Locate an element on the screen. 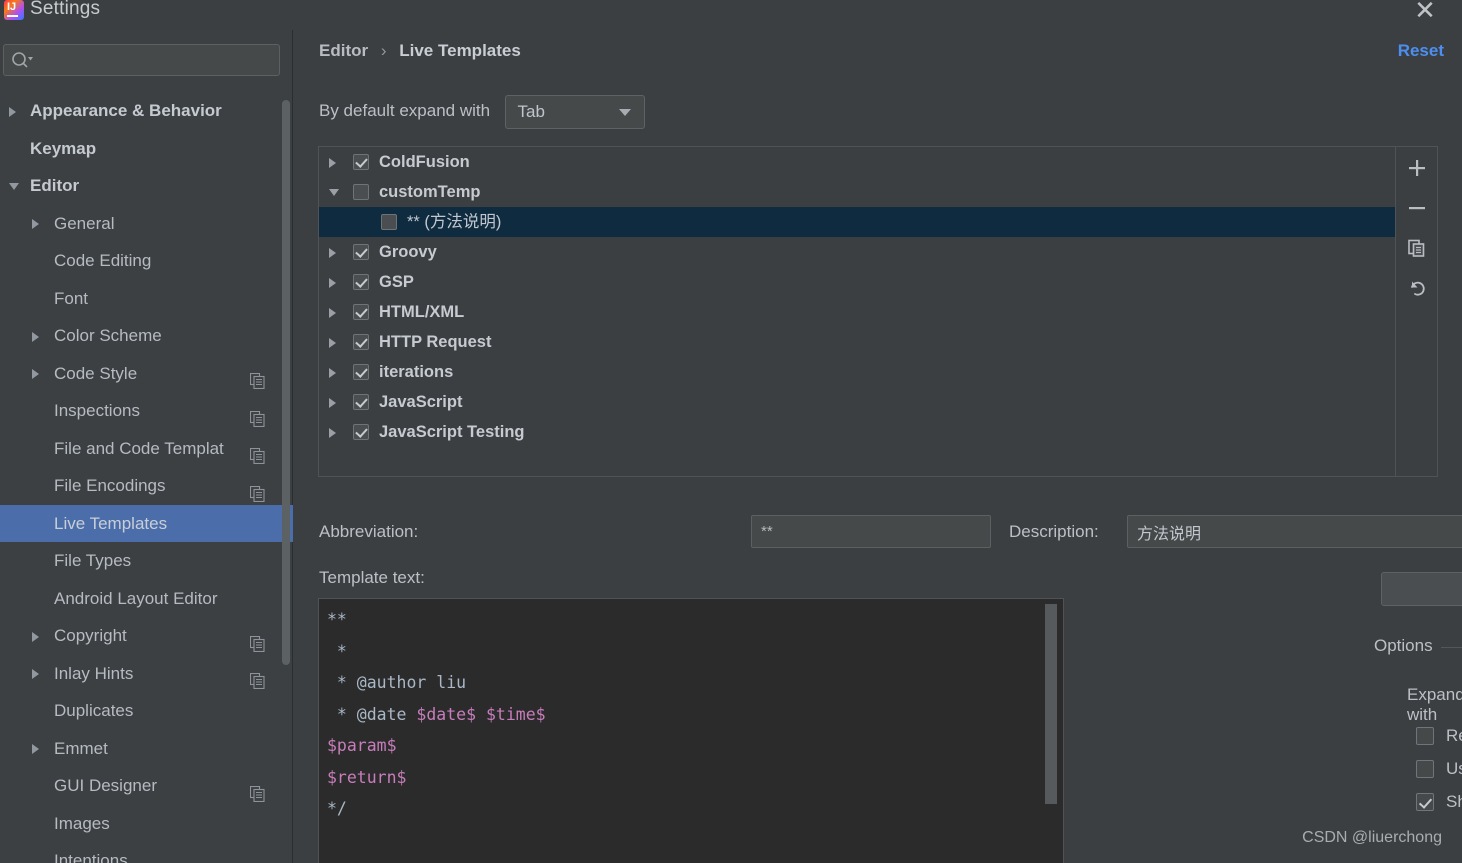 The image size is (1462, 863). sidebar-item-color-scheme: Color Scheme is located at coordinates (146, 336).